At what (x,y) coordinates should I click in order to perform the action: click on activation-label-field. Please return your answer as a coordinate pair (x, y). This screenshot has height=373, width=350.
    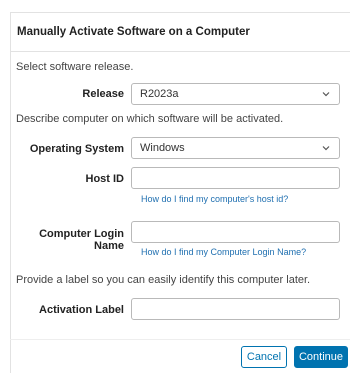
    Looking at the image, I should click on (235, 309).